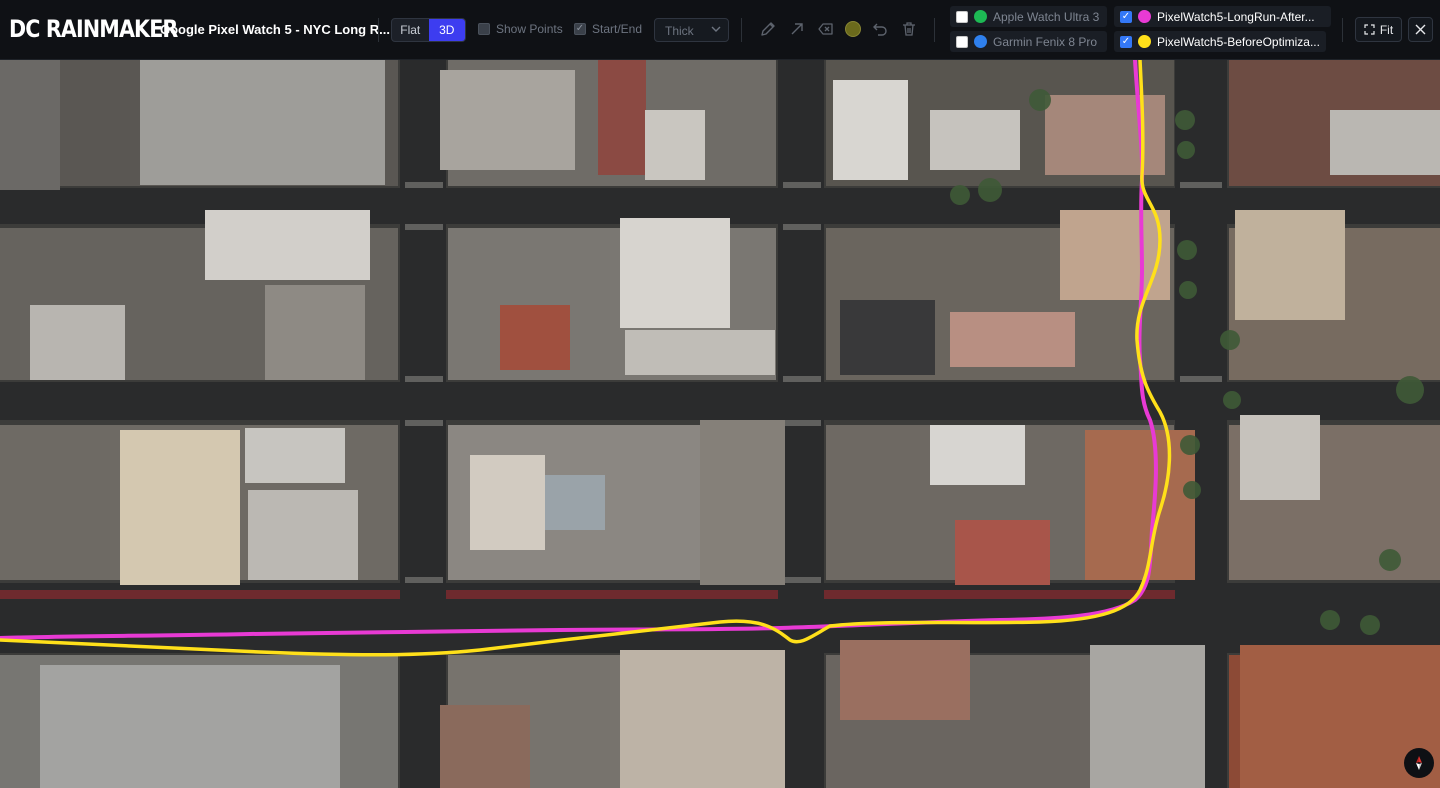  Describe the element at coordinates (484, 29) in the screenshot. I see `show-points-checkbox` at that location.